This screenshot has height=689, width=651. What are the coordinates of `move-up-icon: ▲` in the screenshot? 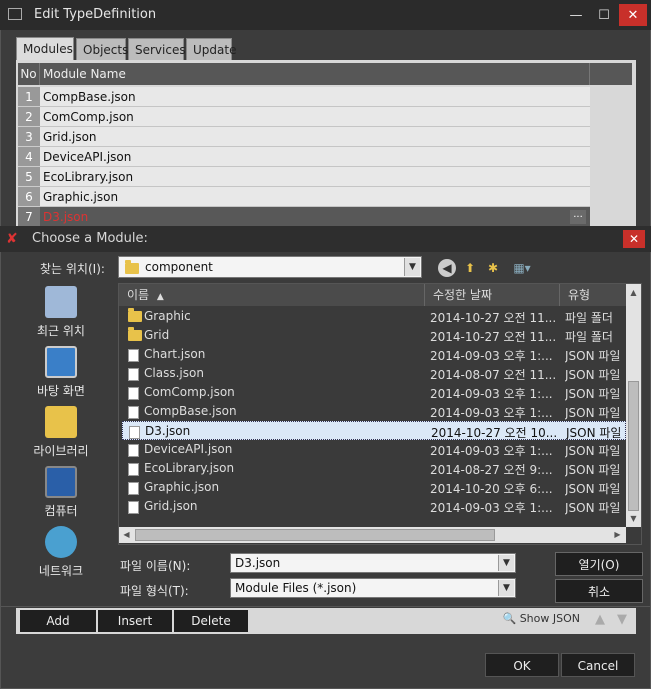 It's located at (600, 620).